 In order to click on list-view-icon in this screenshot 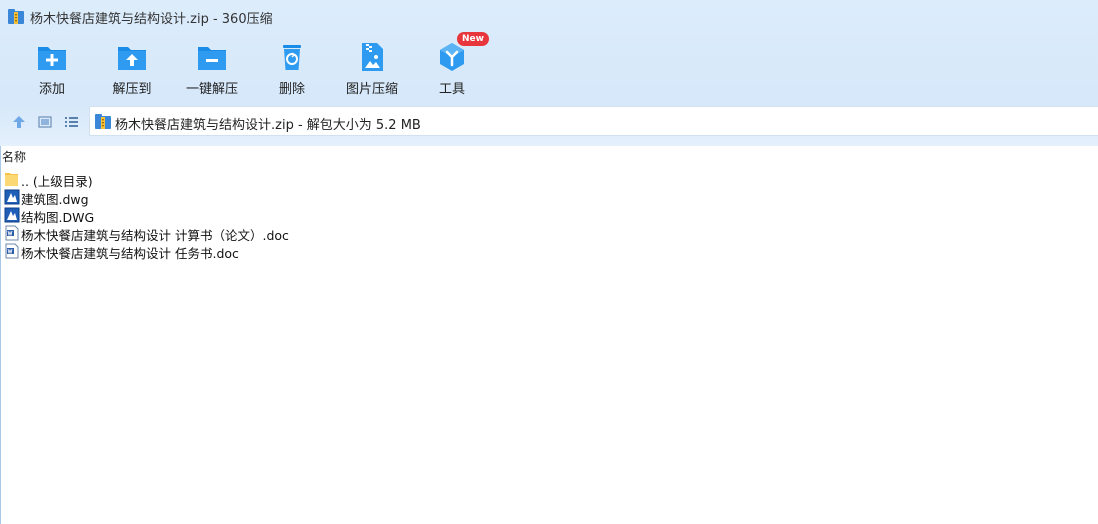, I will do `click(71, 122)`.